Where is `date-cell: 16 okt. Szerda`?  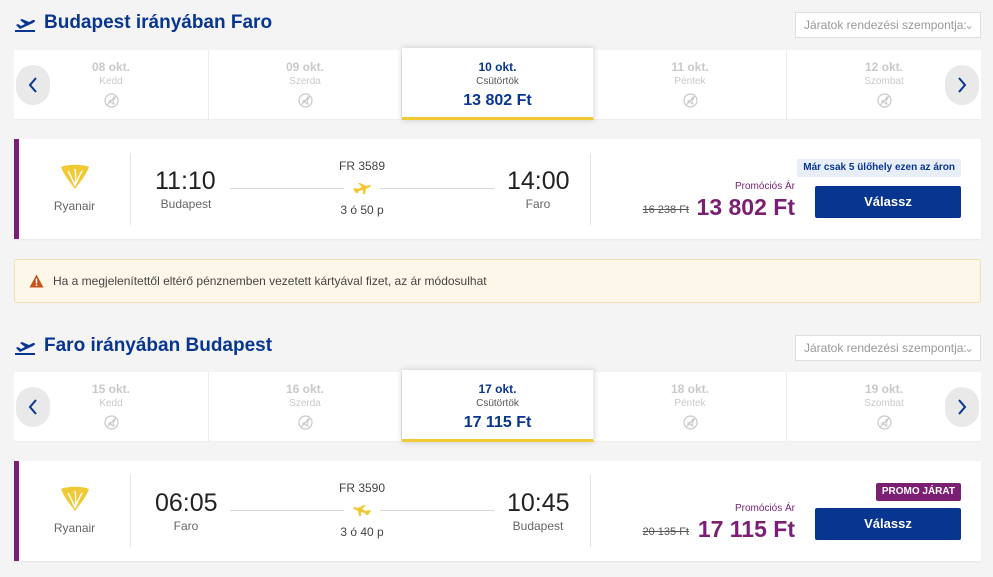 date-cell: 16 okt. Szerda is located at coordinates (305, 407).